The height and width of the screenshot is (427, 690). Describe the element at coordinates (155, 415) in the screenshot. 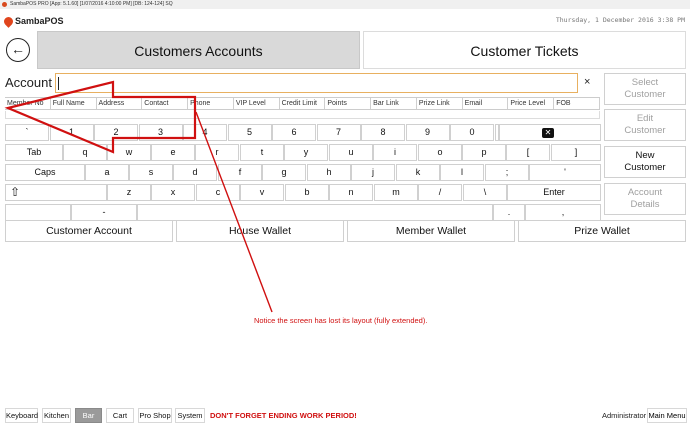

I see `footer-tab-pro-shop: Pro Shop` at that location.